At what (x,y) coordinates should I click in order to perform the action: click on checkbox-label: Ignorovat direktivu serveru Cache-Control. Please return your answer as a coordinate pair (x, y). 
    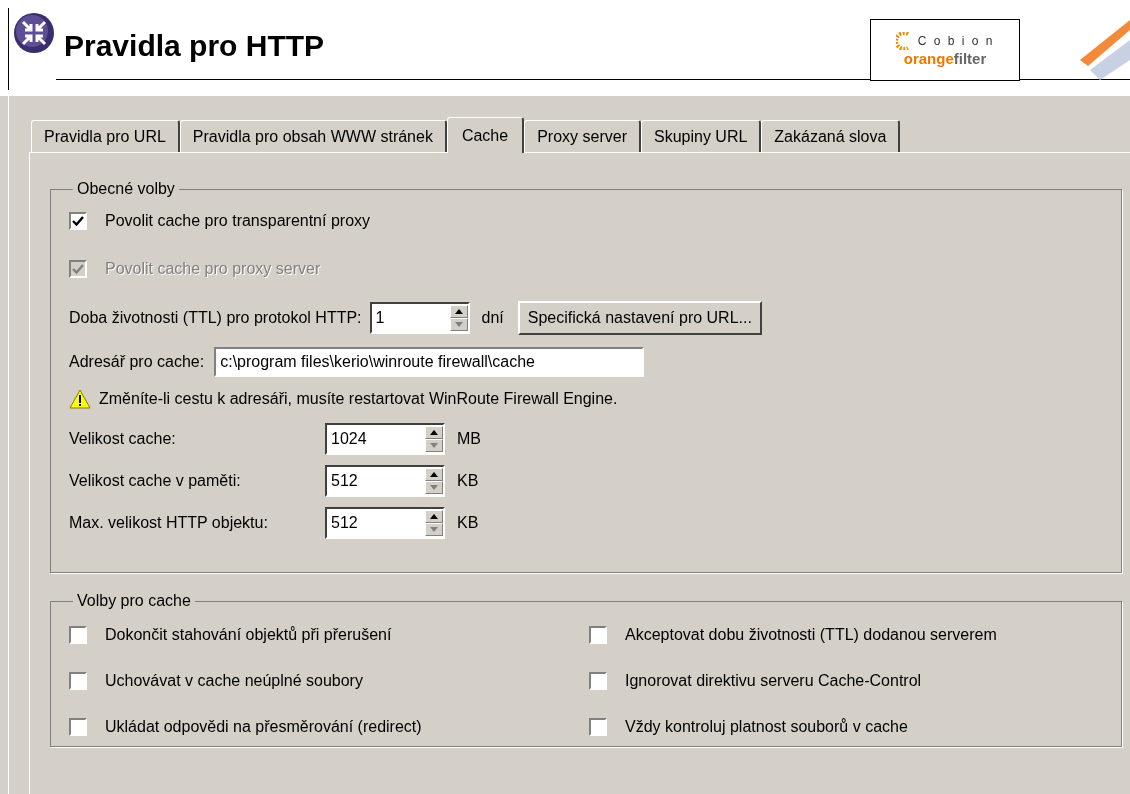
    Looking at the image, I should click on (773, 681).